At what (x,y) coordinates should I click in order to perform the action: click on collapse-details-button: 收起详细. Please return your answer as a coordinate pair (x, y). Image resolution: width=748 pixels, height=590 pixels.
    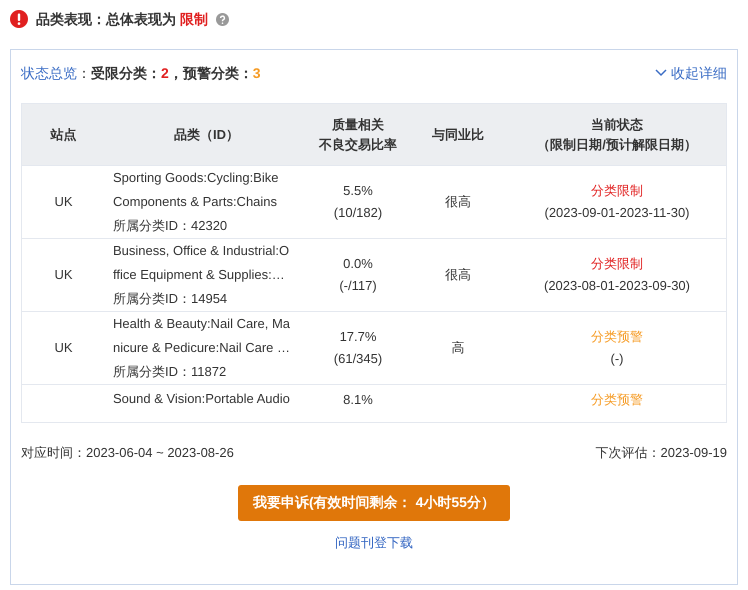
    Looking at the image, I should click on (691, 73).